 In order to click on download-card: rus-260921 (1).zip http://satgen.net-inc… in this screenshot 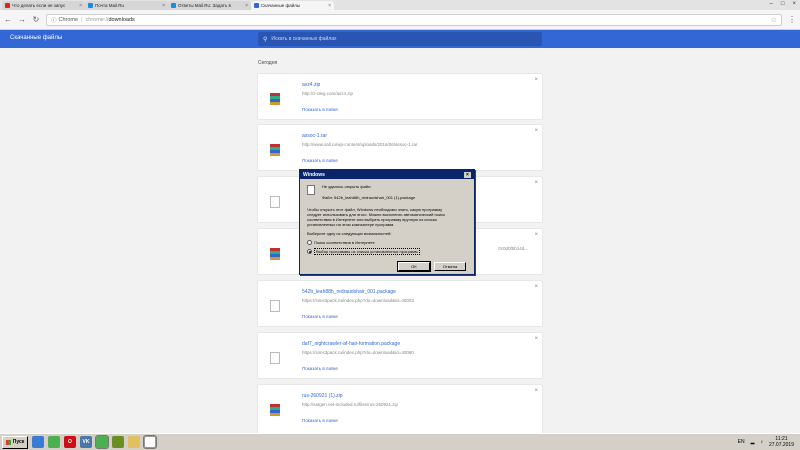, I will do `click(400, 409)`.